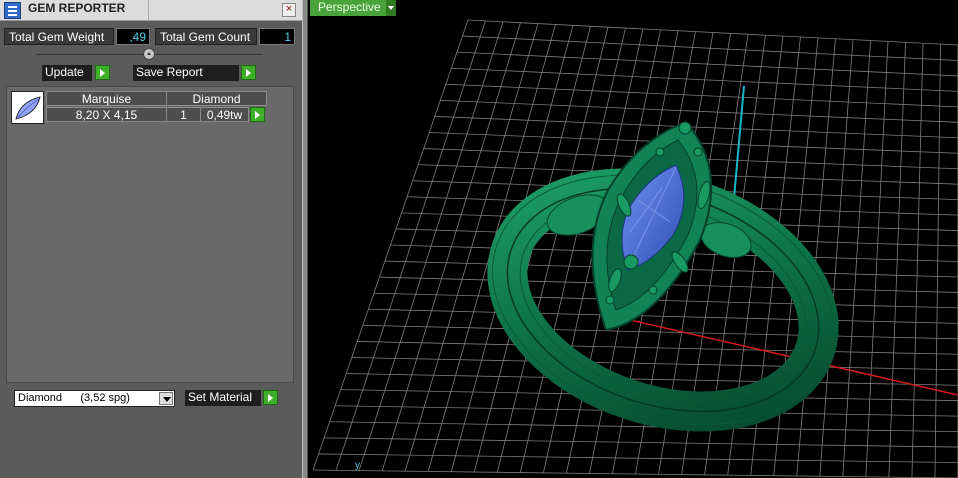 The height and width of the screenshot is (478, 958). Describe the element at coordinates (186, 73) in the screenshot. I see `save-report-button: Save Report` at that location.